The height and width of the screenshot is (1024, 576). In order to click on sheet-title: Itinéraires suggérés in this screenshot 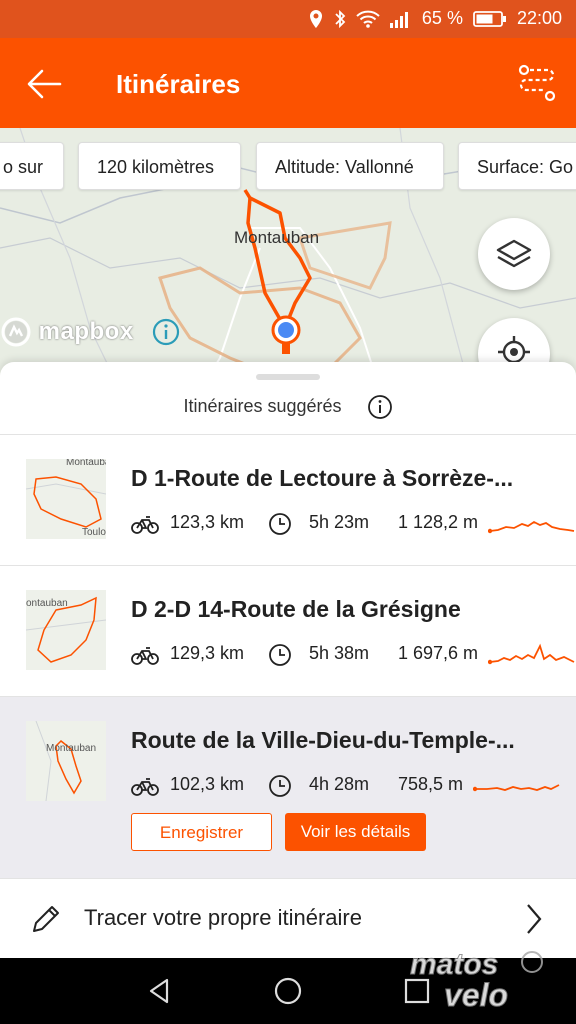, I will do `click(262, 405)`.